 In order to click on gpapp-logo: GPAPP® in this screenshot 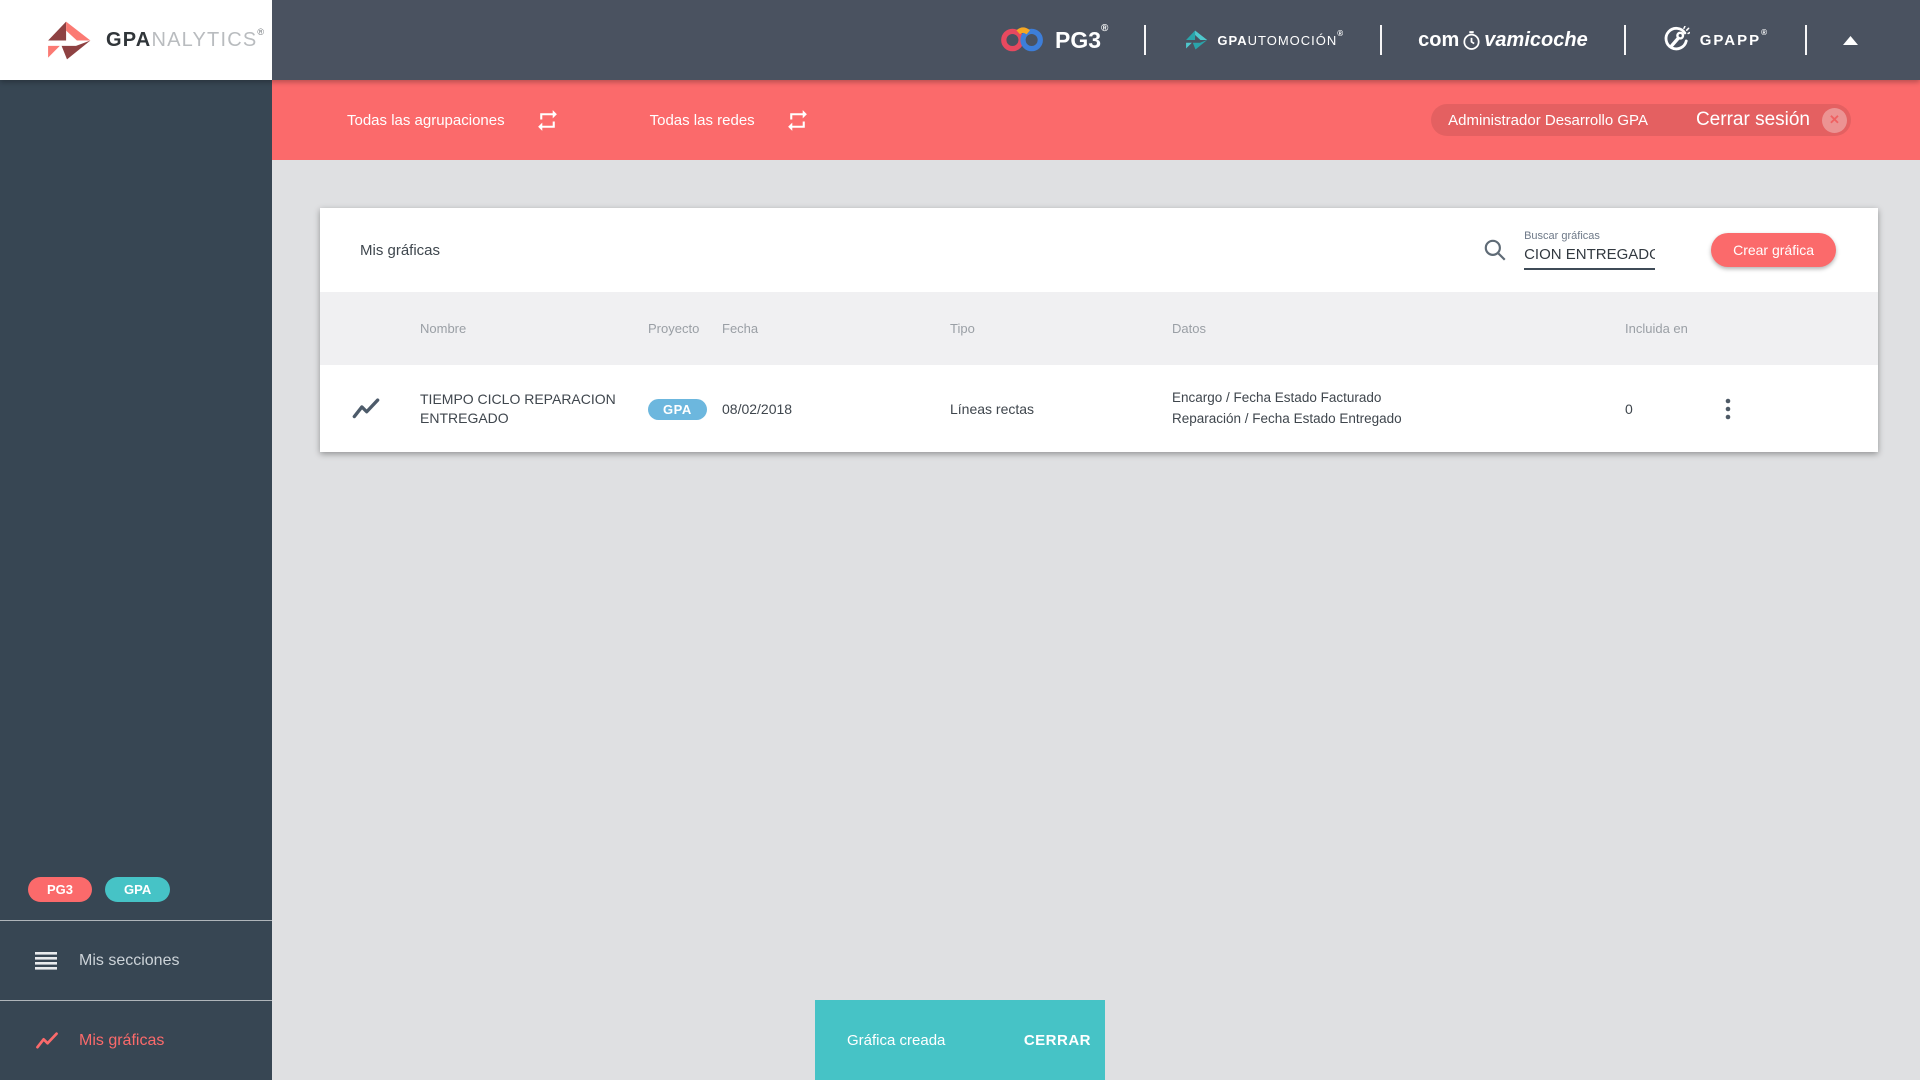, I will do `click(1715, 40)`.